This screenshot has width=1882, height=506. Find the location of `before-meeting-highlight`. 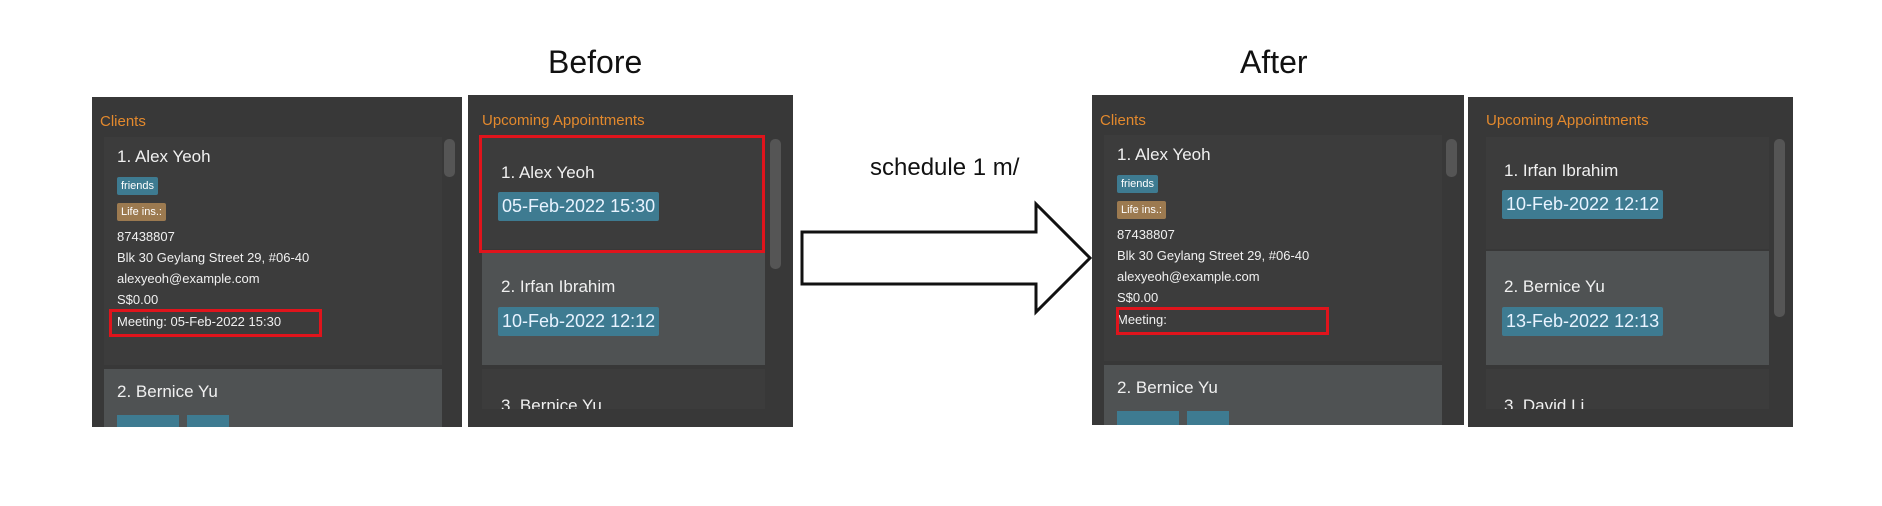

before-meeting-highlight is located at coordinates (215, 323).